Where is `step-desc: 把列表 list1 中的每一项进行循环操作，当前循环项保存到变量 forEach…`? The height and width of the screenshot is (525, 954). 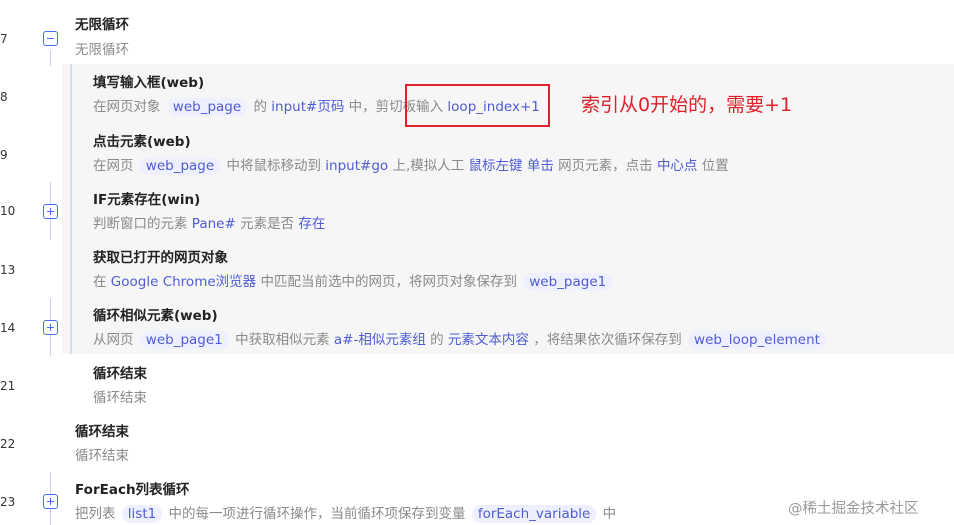
step-desc: 把列表 list1 中的每一项进行循环操作，当前循环项保存到变量 forEach… is located at coordinates (346, 512).